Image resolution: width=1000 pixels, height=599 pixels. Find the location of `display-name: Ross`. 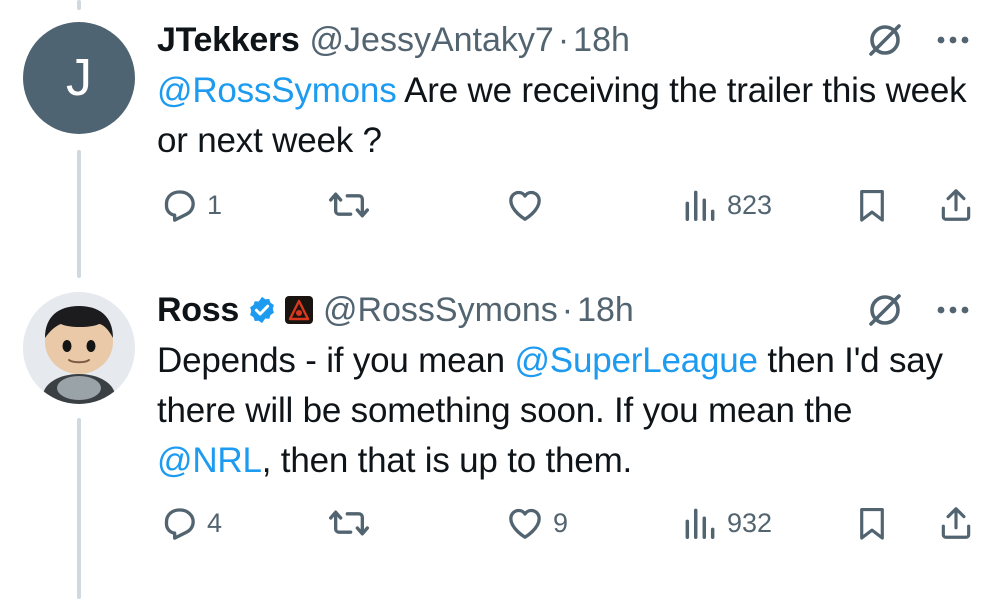

display-name: Ross is located at coordinates (198, 310).